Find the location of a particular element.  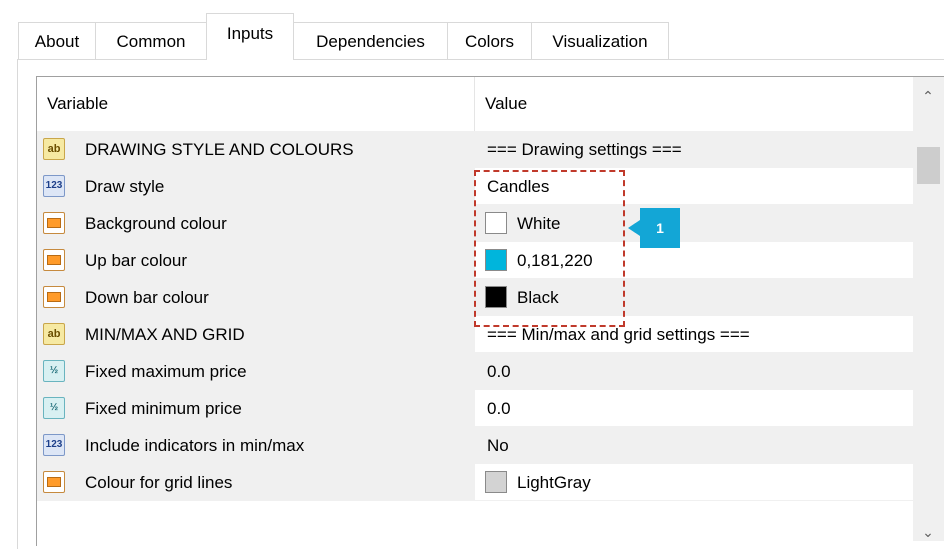

highlight-box is located at coordinates (549, 248).